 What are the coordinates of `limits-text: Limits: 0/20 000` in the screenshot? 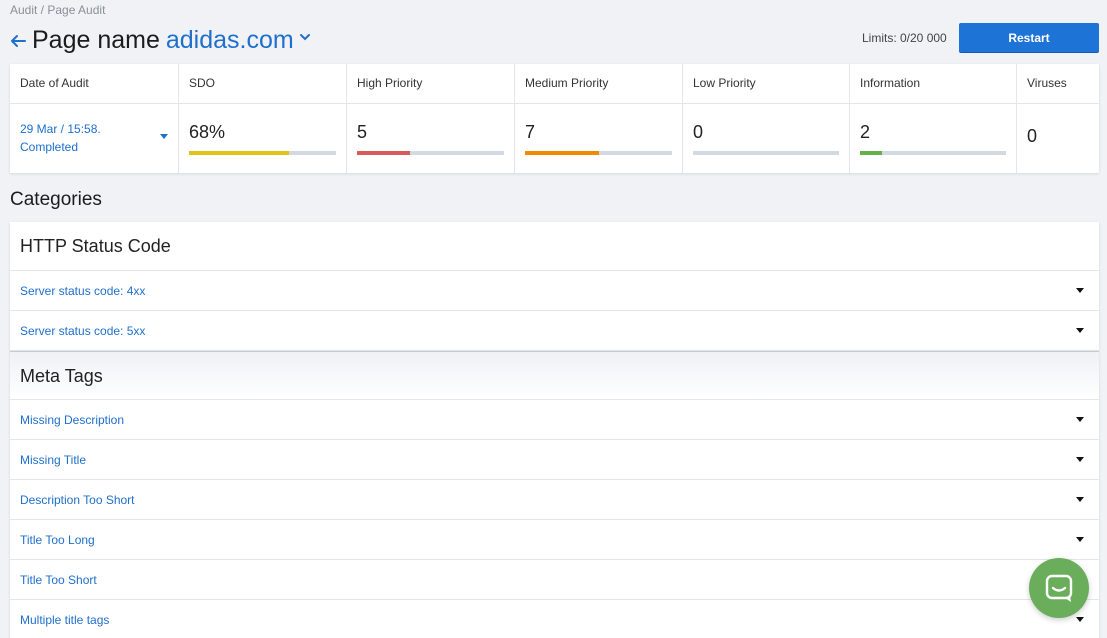 It's located at (904, 38).